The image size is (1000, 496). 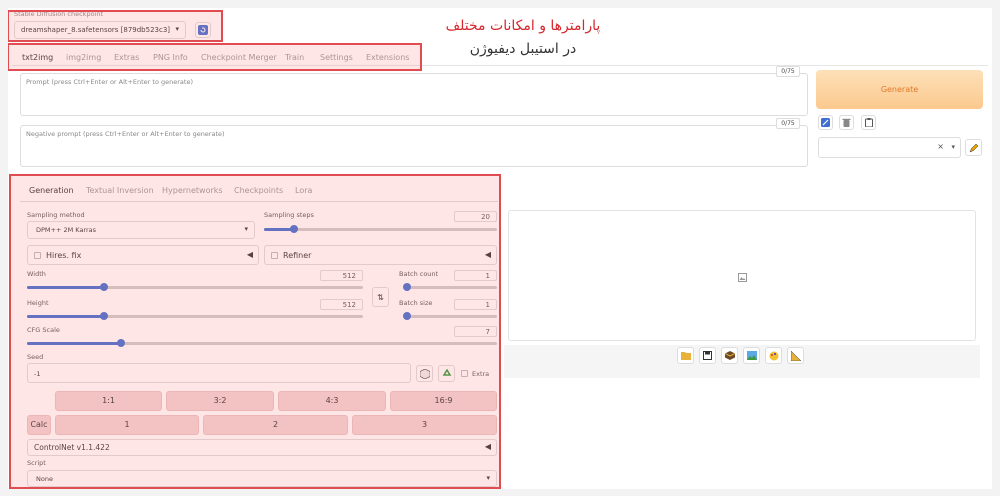 I want to click on read-params-button, so click(x=825, y=122).